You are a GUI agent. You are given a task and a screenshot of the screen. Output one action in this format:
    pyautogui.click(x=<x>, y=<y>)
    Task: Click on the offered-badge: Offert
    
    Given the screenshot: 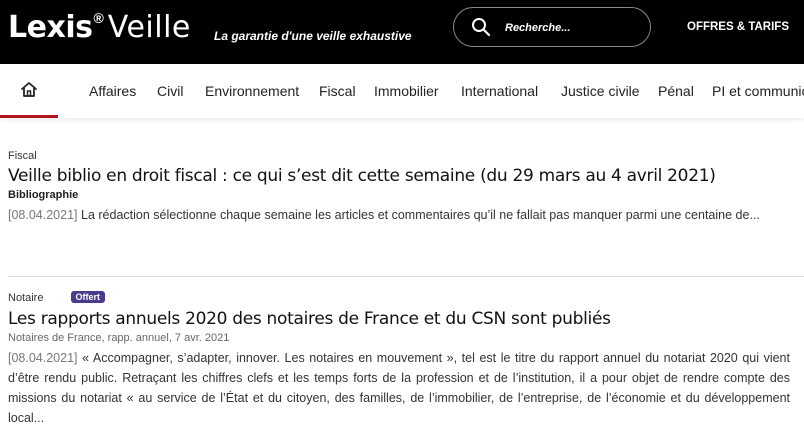 What is the action you would take?
    pyautogui.click(x=88, y=297)
    